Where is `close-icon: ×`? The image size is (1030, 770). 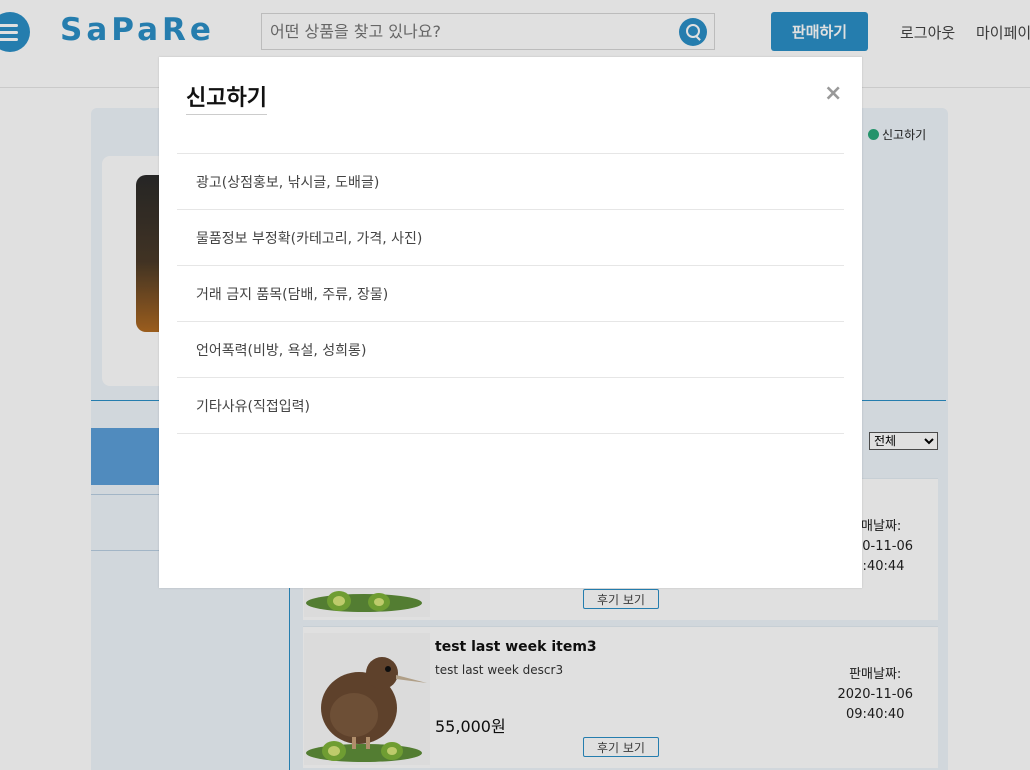 close-icon: × is located at coordinates (833, 93).